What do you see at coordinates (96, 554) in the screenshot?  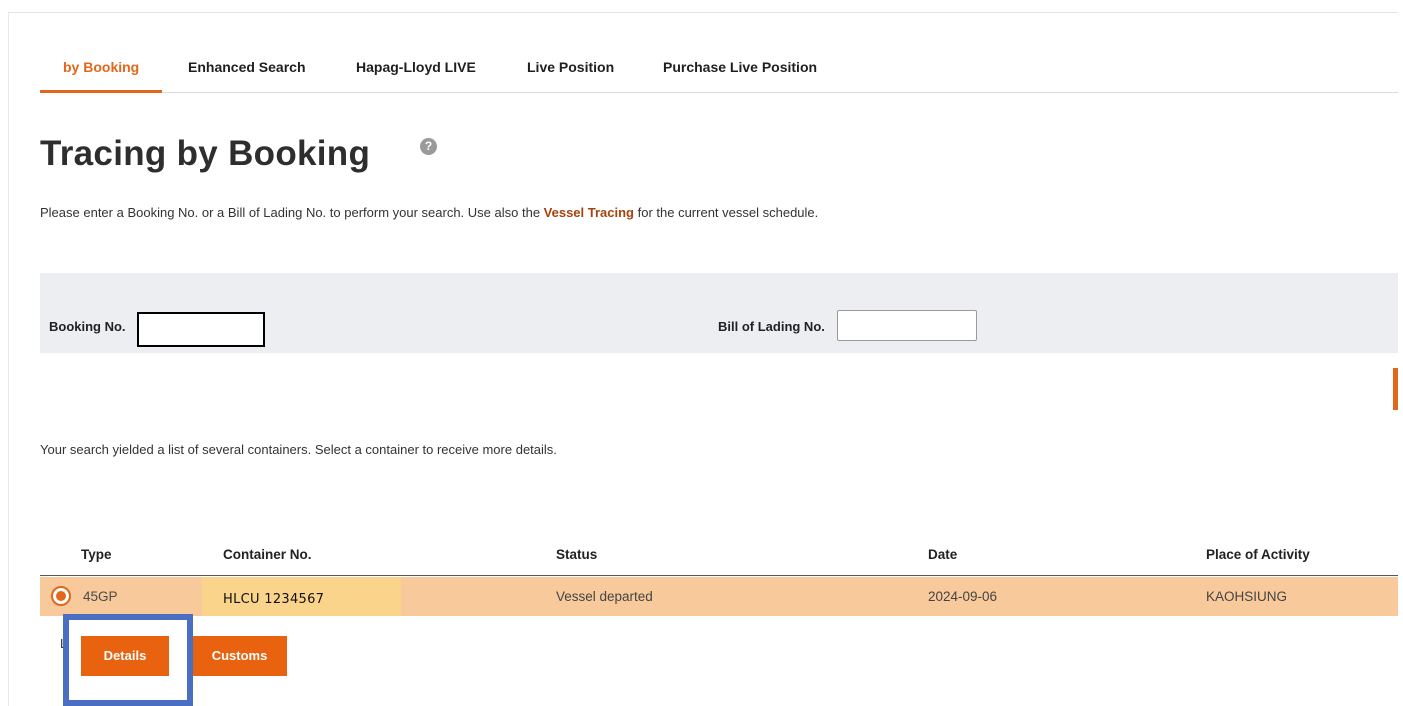 I see `column-header-type: Type` at bounding box center [96, 554].